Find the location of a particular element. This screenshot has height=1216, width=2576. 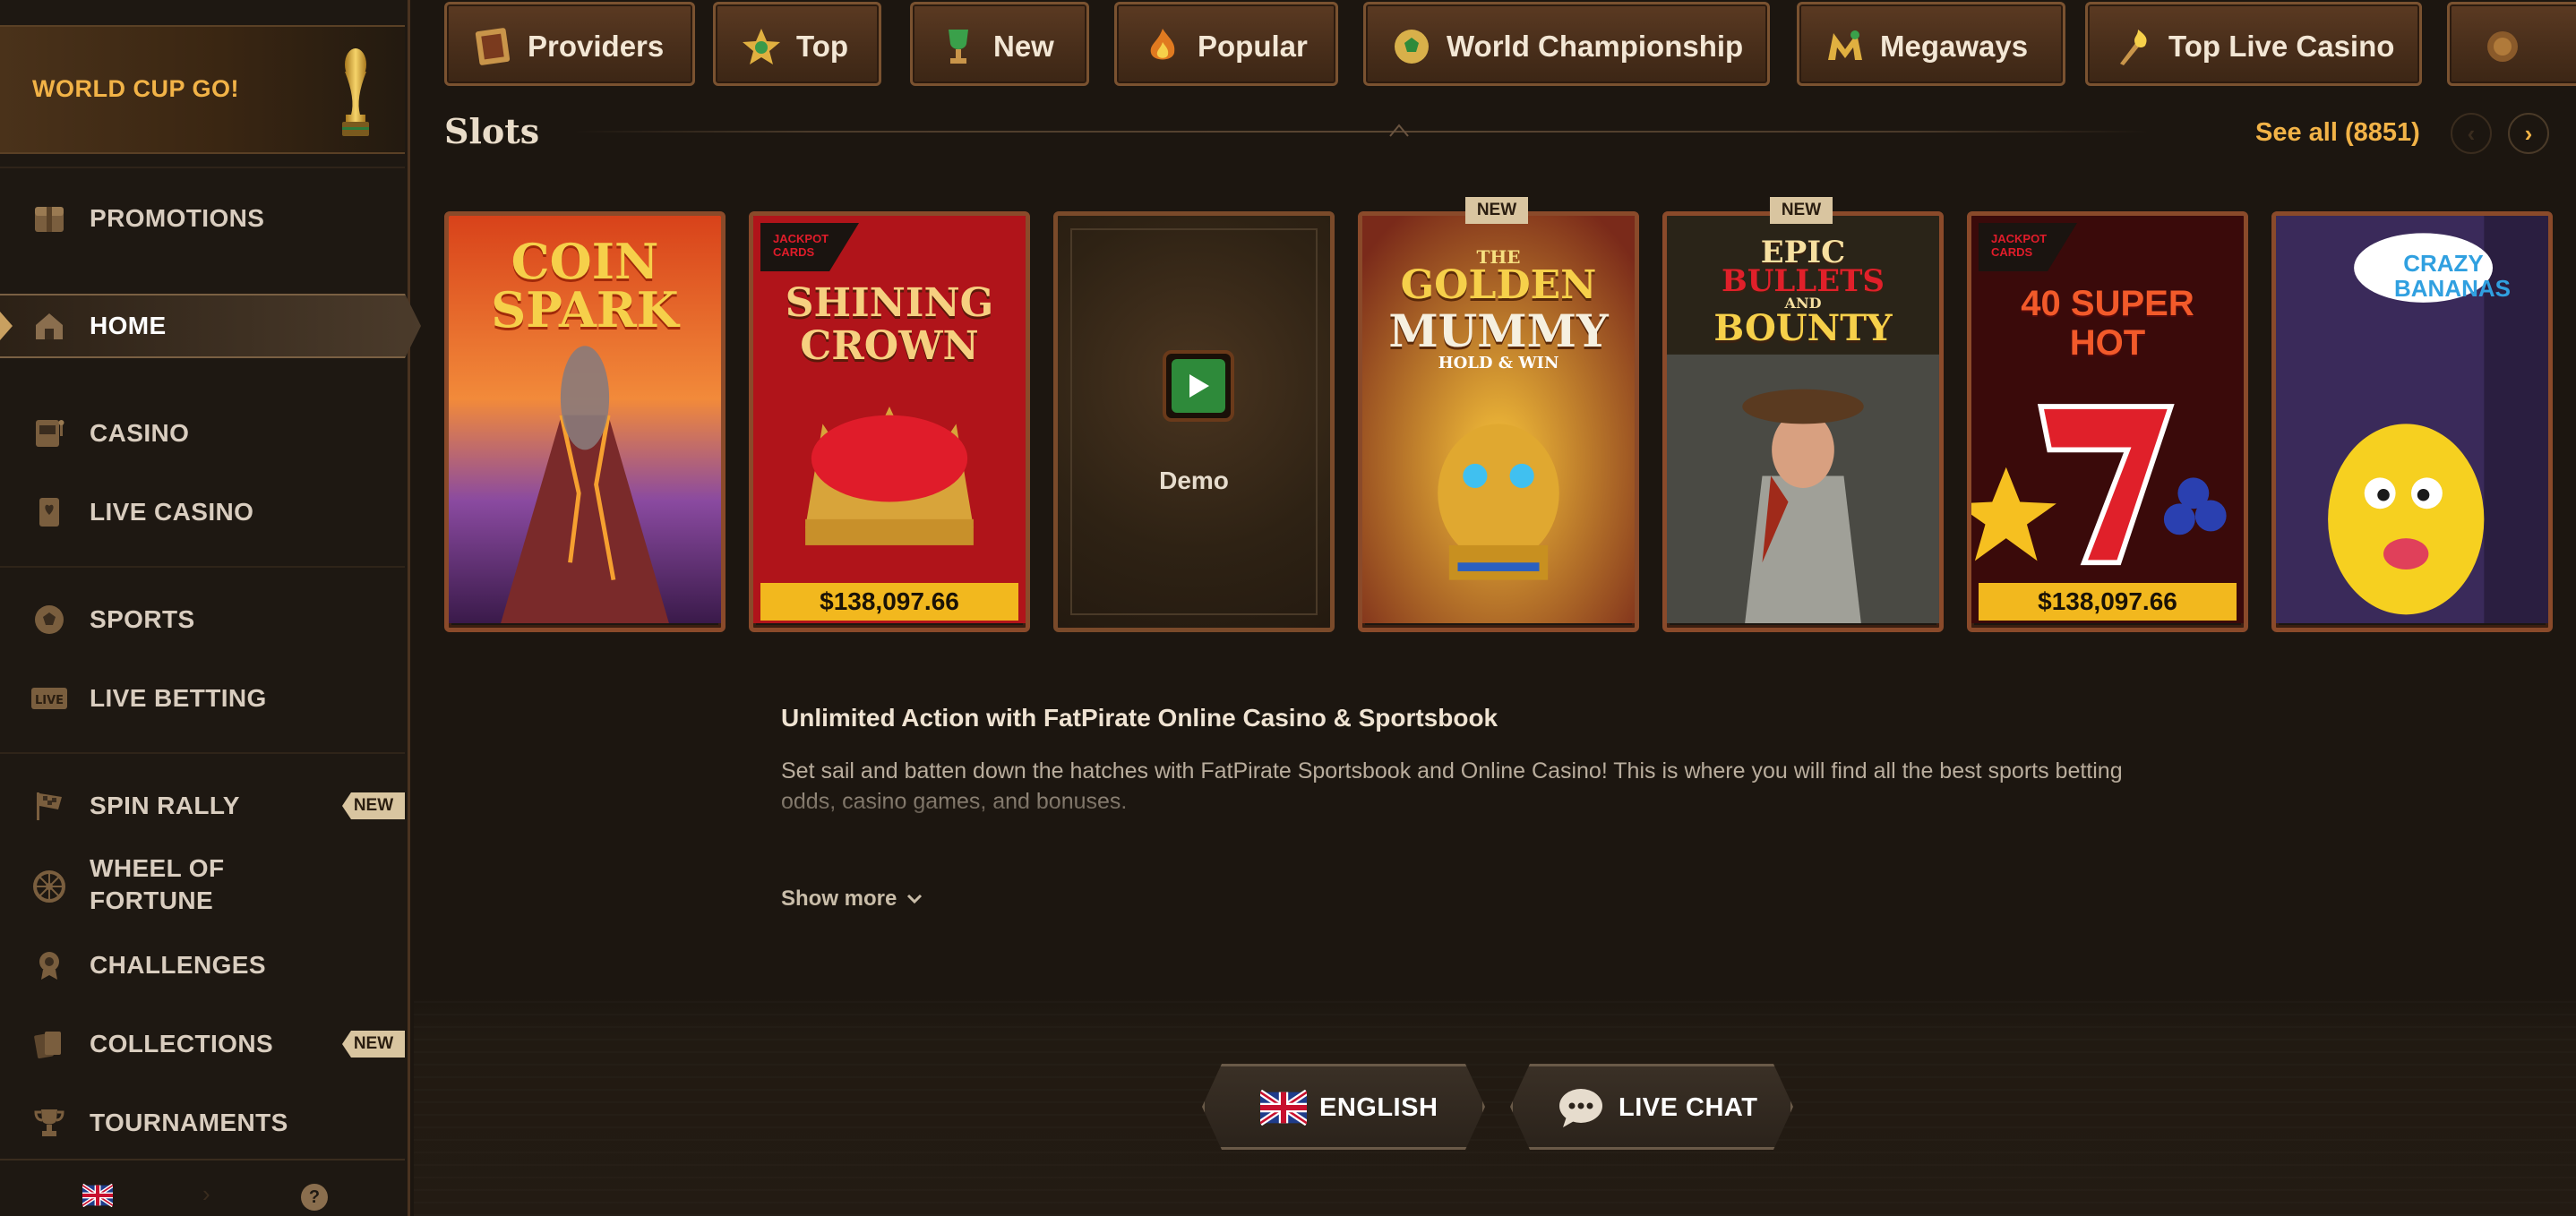

trophy-icon is located at coordinates (49, 1123).